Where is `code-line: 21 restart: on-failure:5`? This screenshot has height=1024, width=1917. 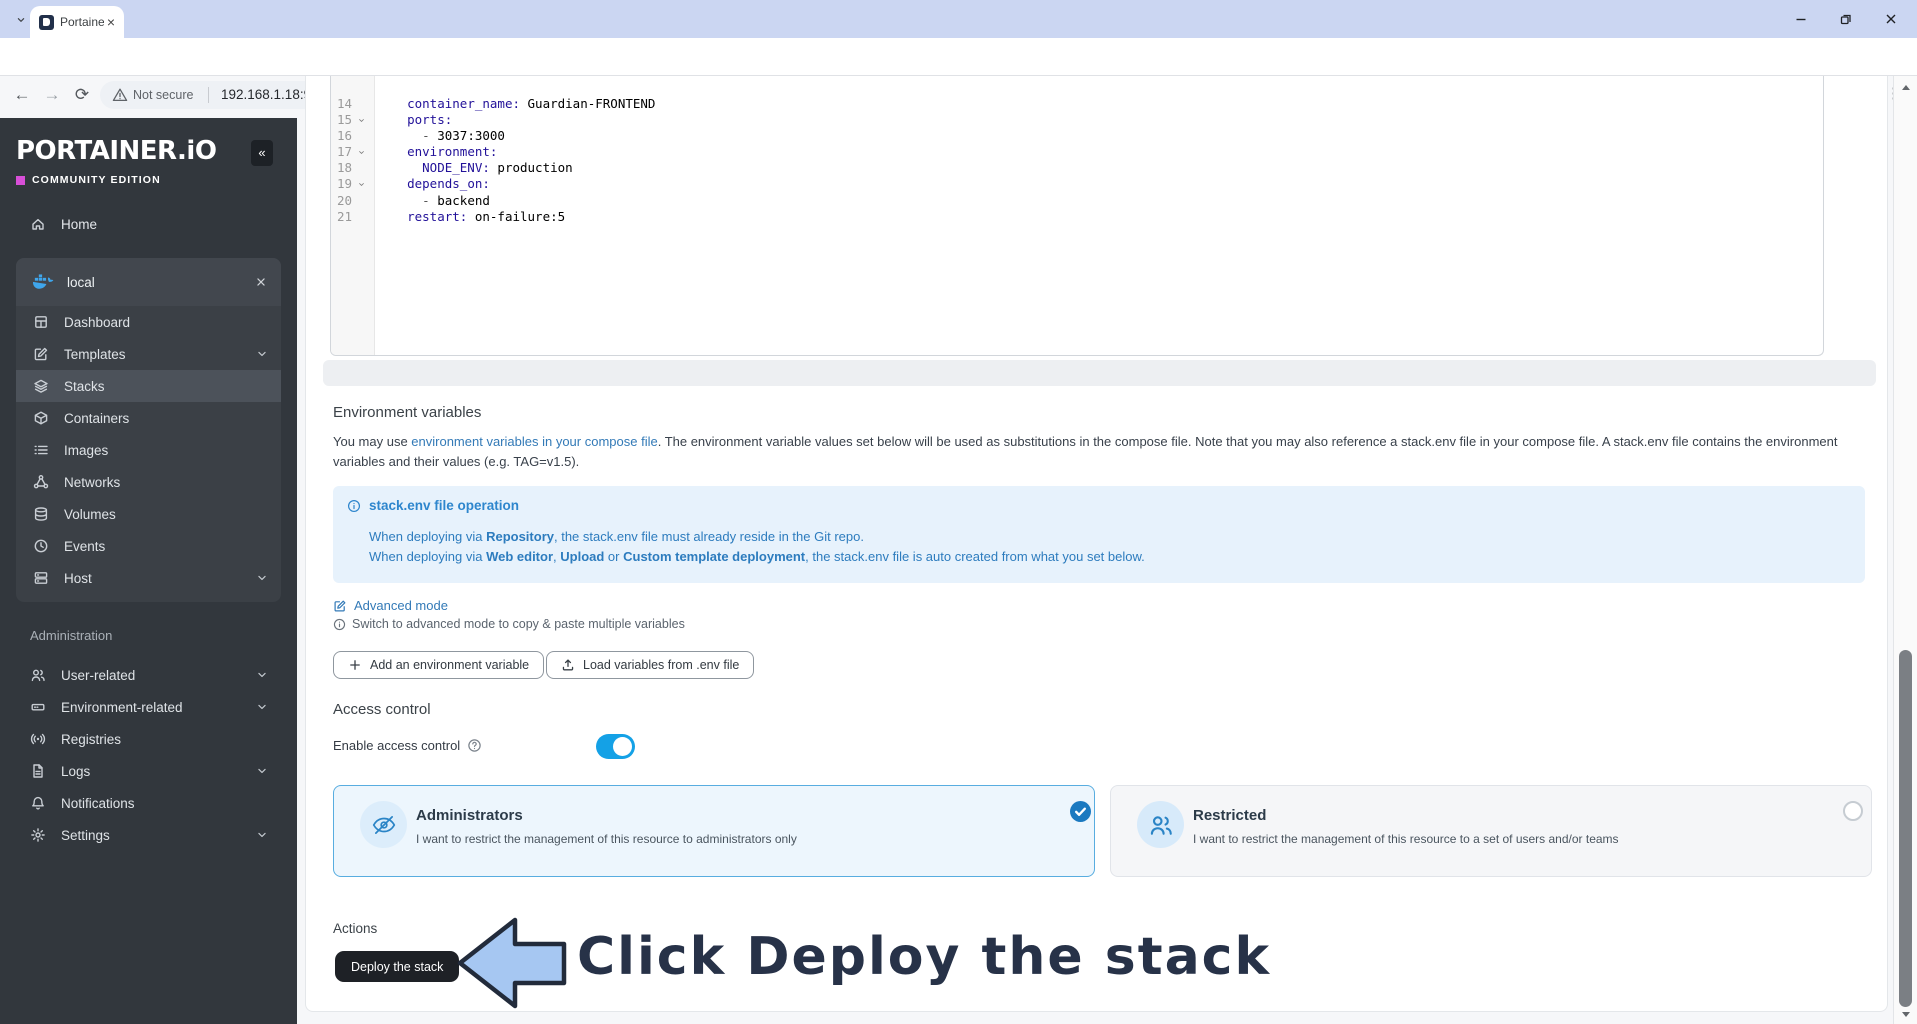
code-line: 21 restart: on-failure:5 is located at coordinates (1077, 217).